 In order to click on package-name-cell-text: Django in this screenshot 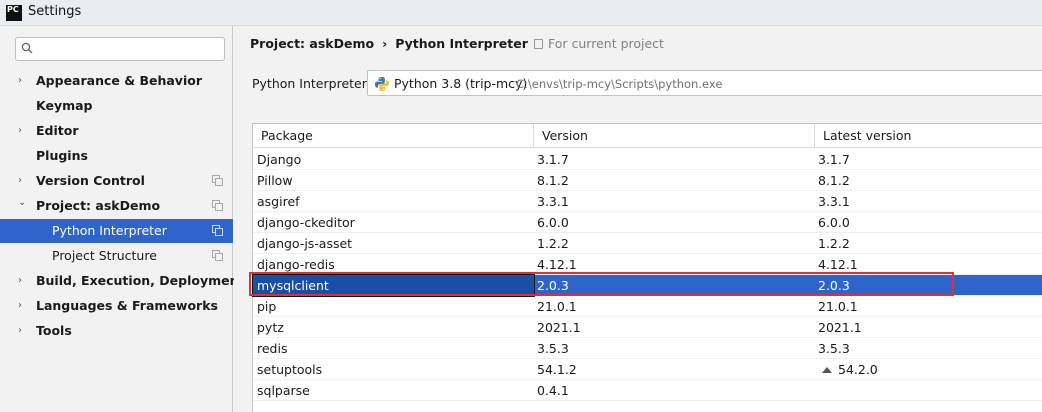, I will do `click(279, 159)`.